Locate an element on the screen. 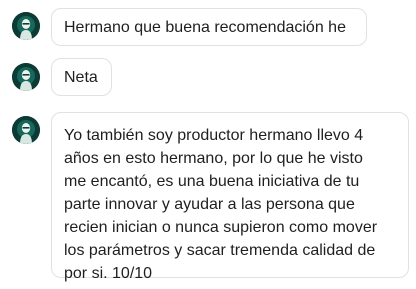 Image resolution: width=416 pixels, height=289 pixels. comment-text: Neta is located at coordinates (81, 77).